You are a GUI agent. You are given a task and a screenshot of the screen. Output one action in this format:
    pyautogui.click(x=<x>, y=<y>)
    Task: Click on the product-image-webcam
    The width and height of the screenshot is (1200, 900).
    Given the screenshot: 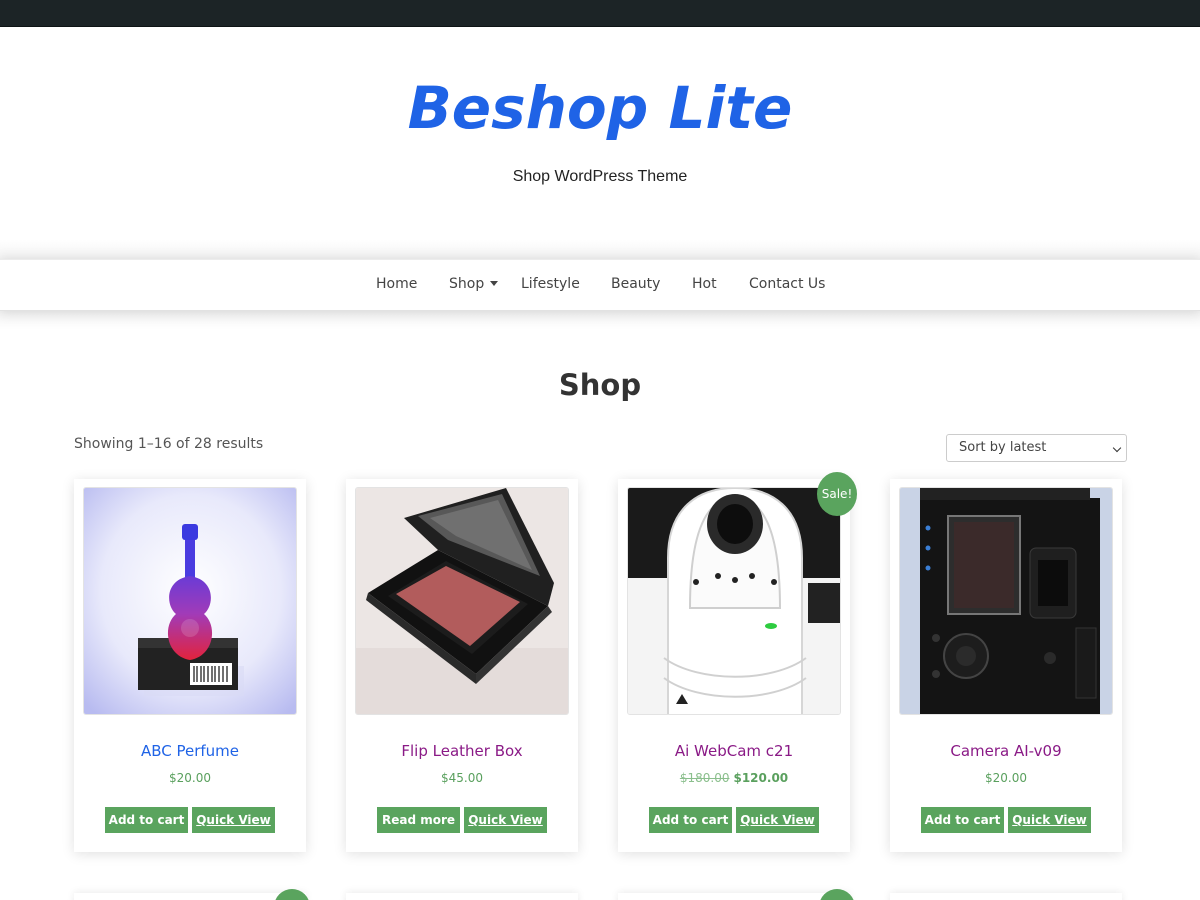 What is the action you would take?
    pyautogui.click(x=734, y=601)
    